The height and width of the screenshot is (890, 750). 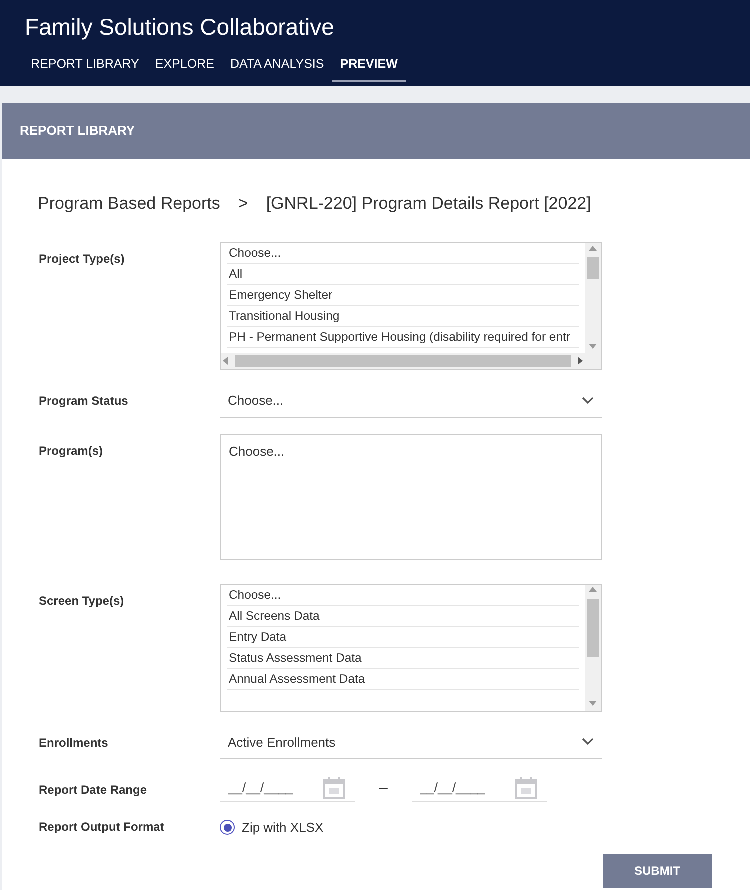 What do you see at coordinates (403, 274) in the screenshot?
I see `list-option: All` at bounding box center [403, 274].